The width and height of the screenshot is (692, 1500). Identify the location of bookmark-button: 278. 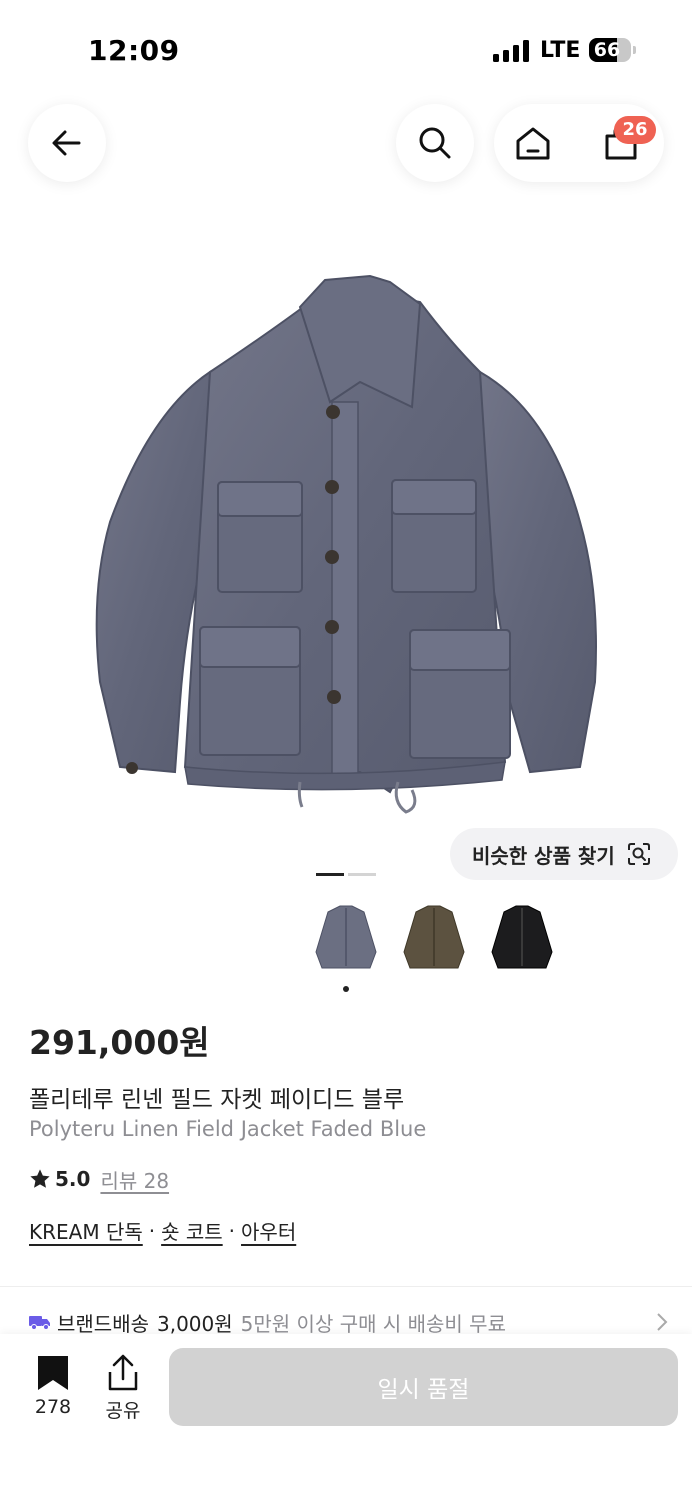
(53, 1389).